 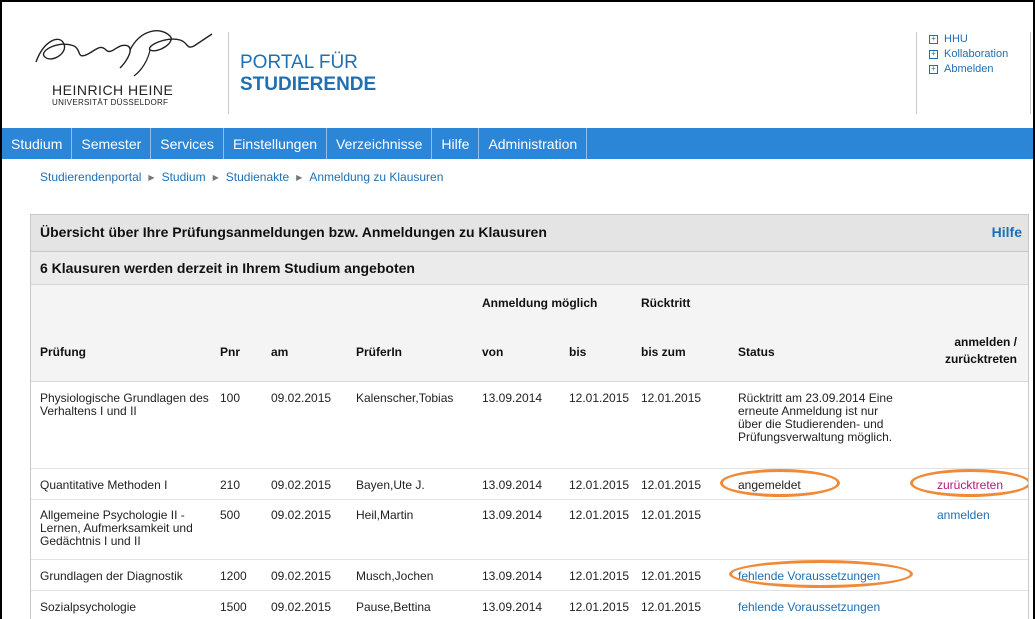 I want to click on cell-pnr: 1500, so click(x=233, y=607).